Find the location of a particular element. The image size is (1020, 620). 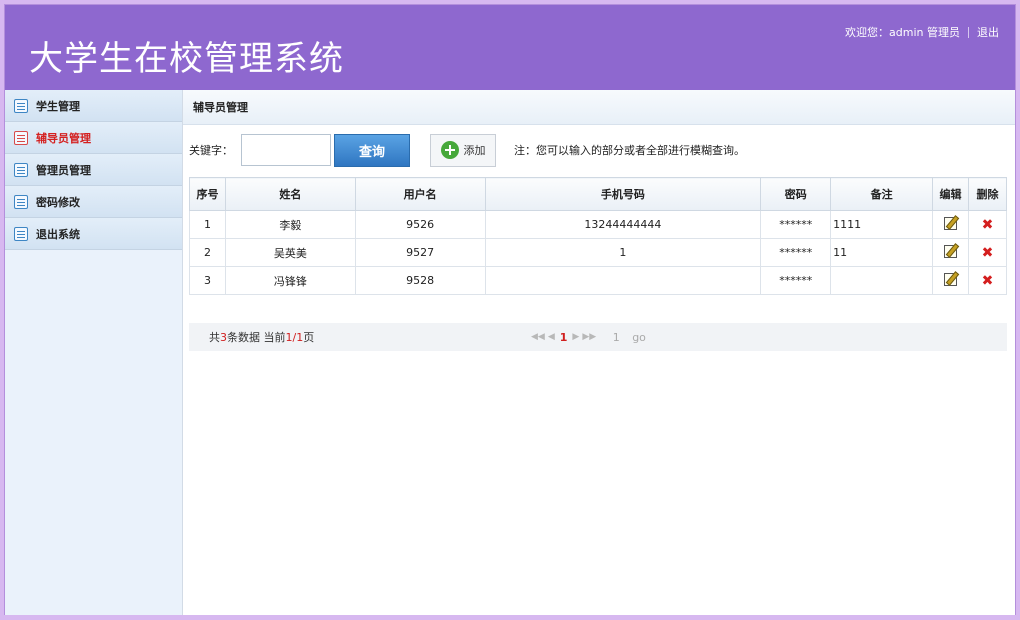

sidebar-item-admin: 管理员管理 is located at coordinates (93, 170).